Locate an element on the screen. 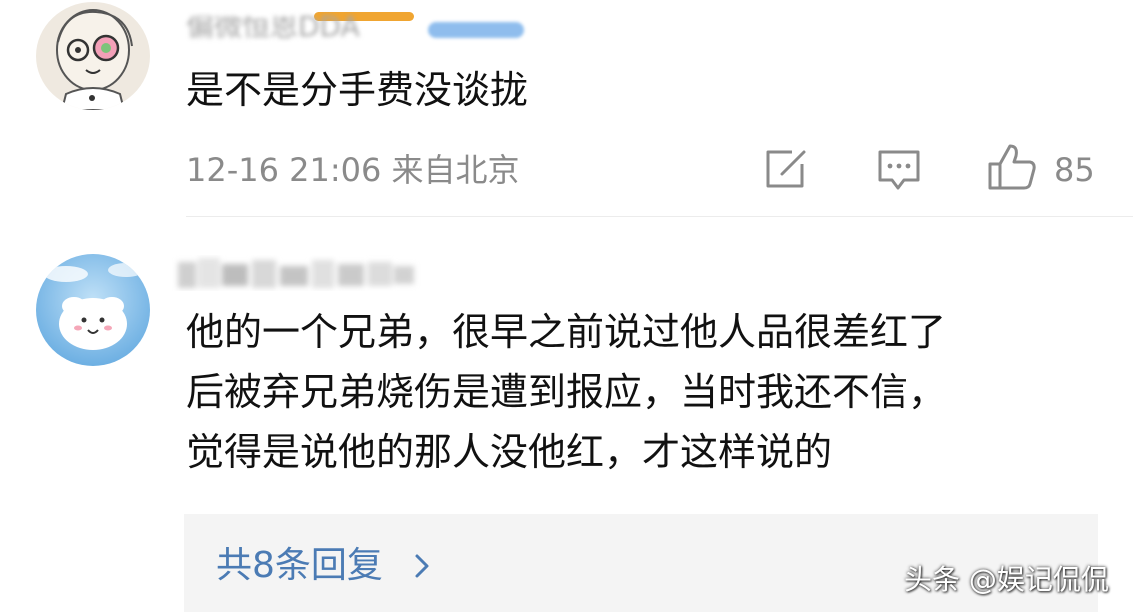 This screenshot has width=1133, height=612. thumbs-up-icon is located at coordinates (1012, 167).